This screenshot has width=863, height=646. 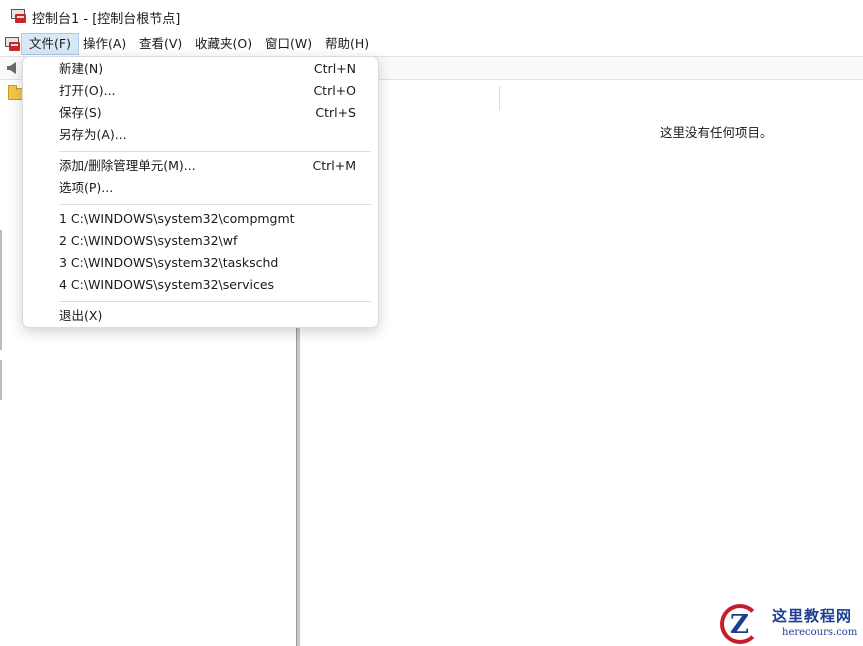 What do you see at coordinates (431, 16) in the screenshot?
I see `title-bar: 控制台1 - [控制台根节点]` at bounding box center [431, 16].